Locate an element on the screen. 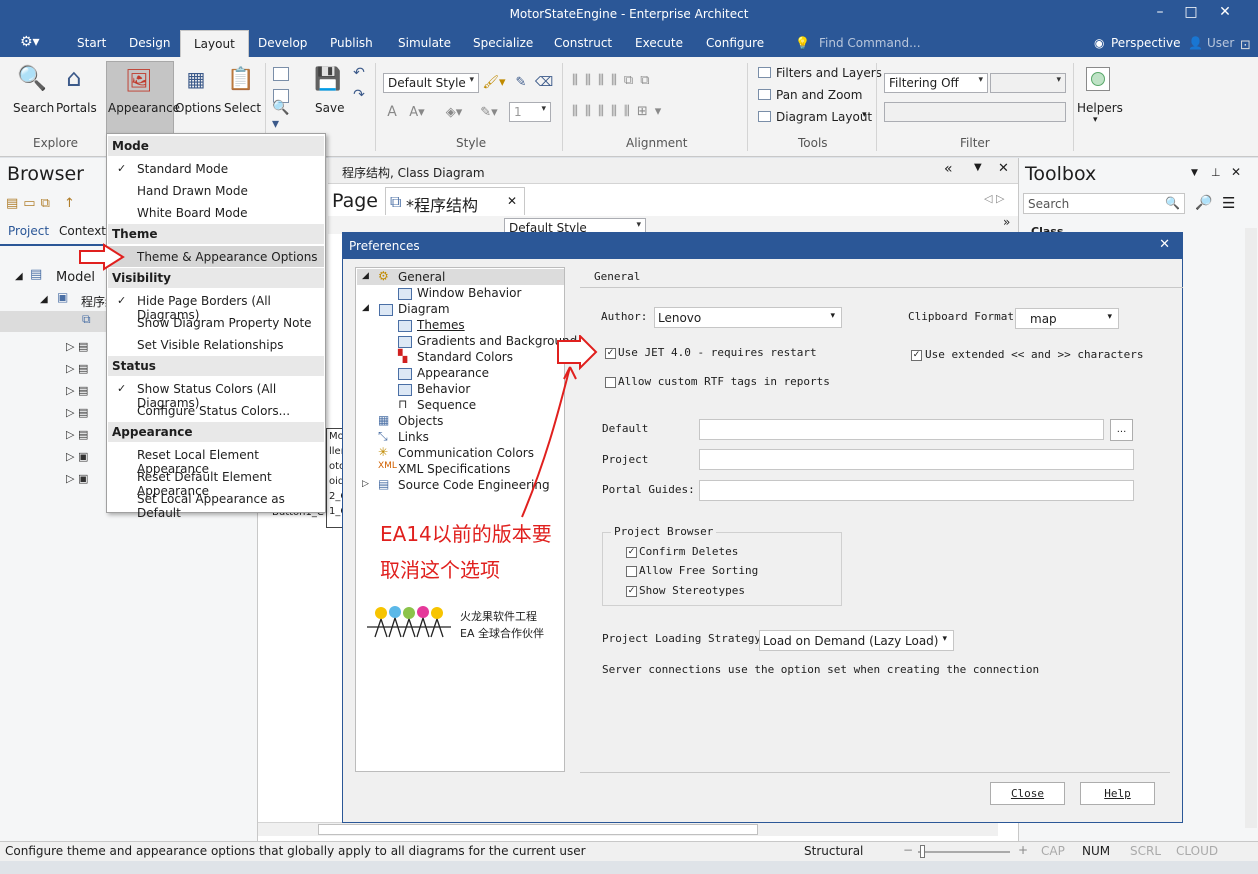 Image resolution: width=1258 pixels, height=874 pixels. font-color-icon: A▾ is located at coordinates (417, 112).